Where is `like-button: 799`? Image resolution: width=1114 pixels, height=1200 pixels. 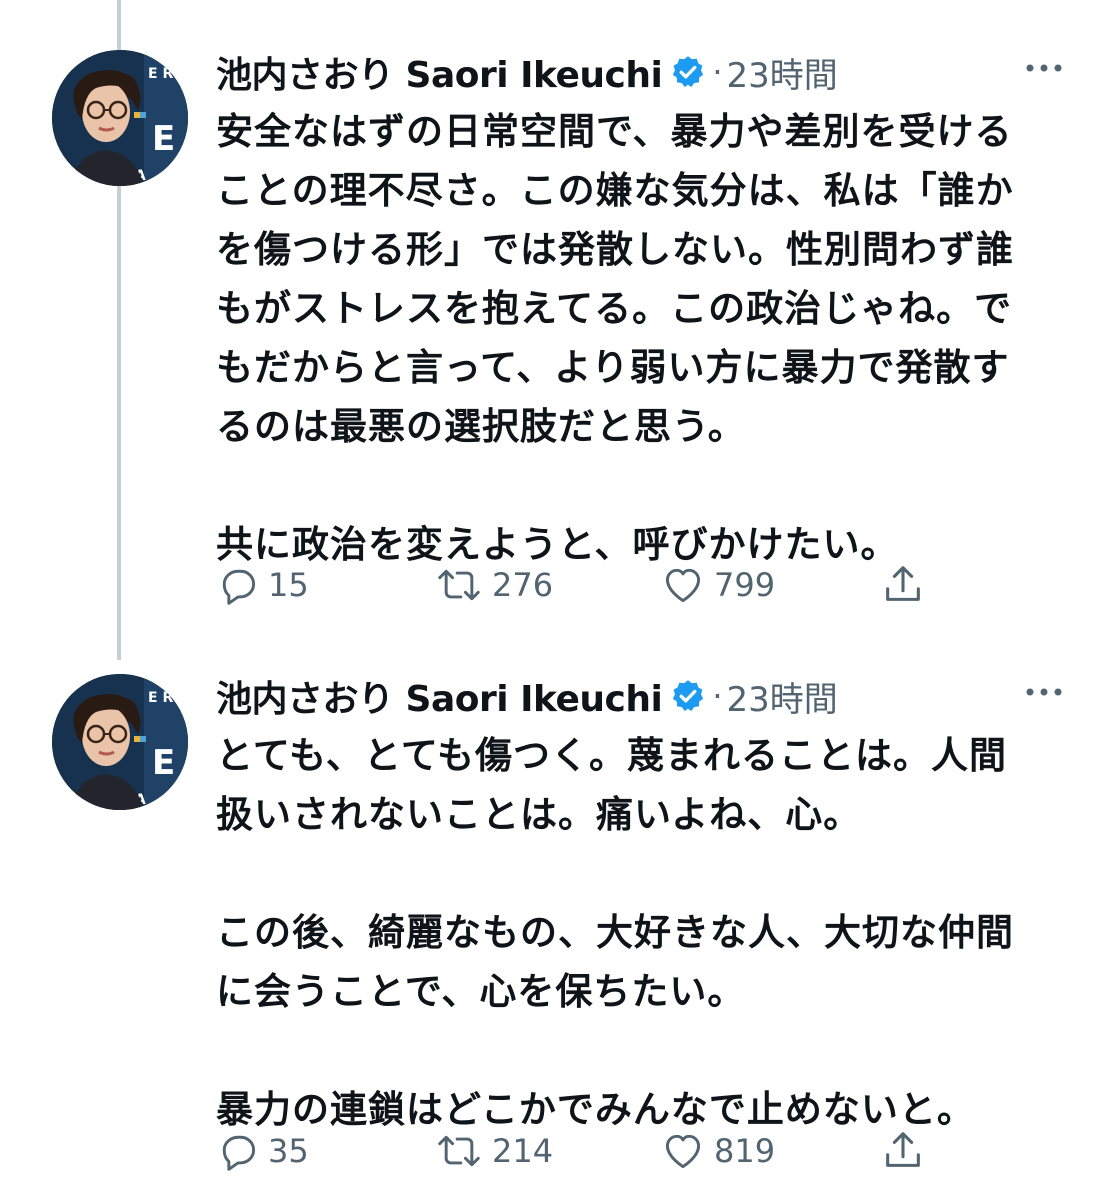
like-button: 799 is located at coordinates (717, 585).